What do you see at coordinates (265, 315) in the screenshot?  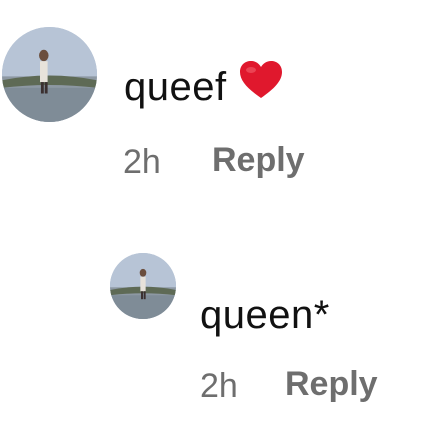 I see `comment-body: queen*` at bounding box center [265, 315].